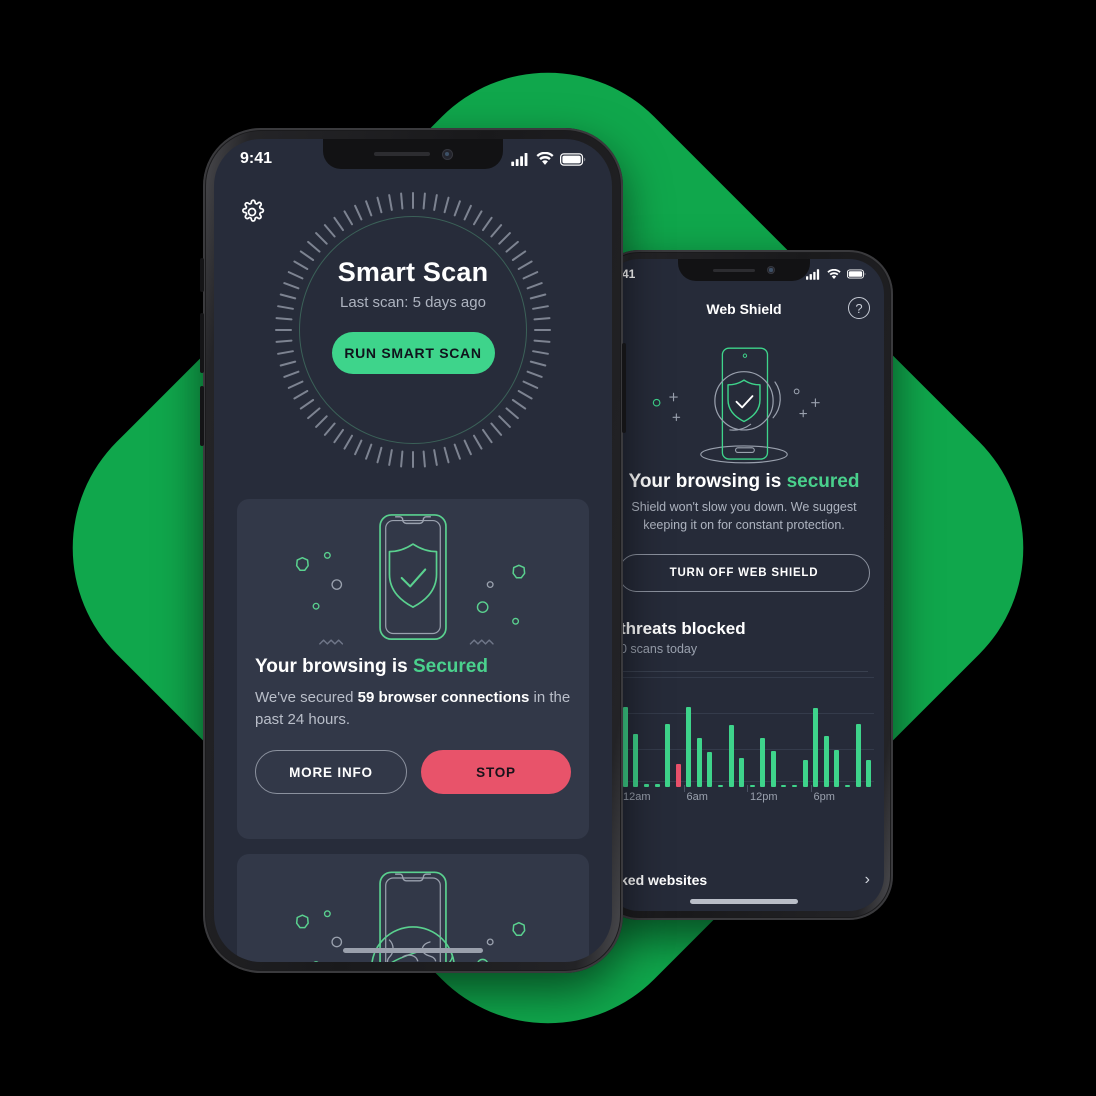 Image resolution: width=1096 pixels, height=1096 pixels. What do you see at coordinates (624, 388) in the screenshot?
I see `power-button` at bounding box center [624, 388].